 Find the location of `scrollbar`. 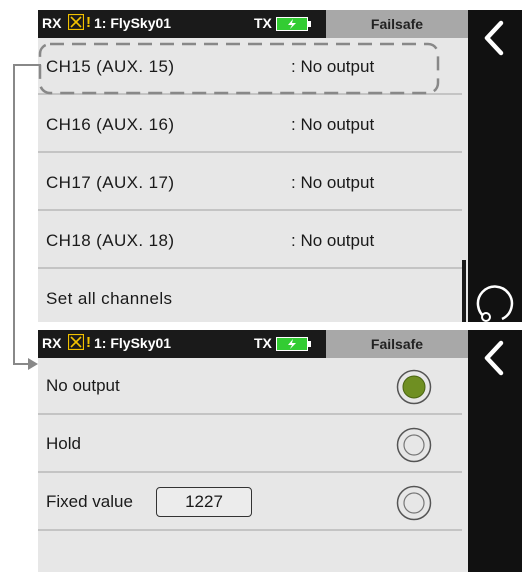

scrollbar is located at coordinates (464, 291).